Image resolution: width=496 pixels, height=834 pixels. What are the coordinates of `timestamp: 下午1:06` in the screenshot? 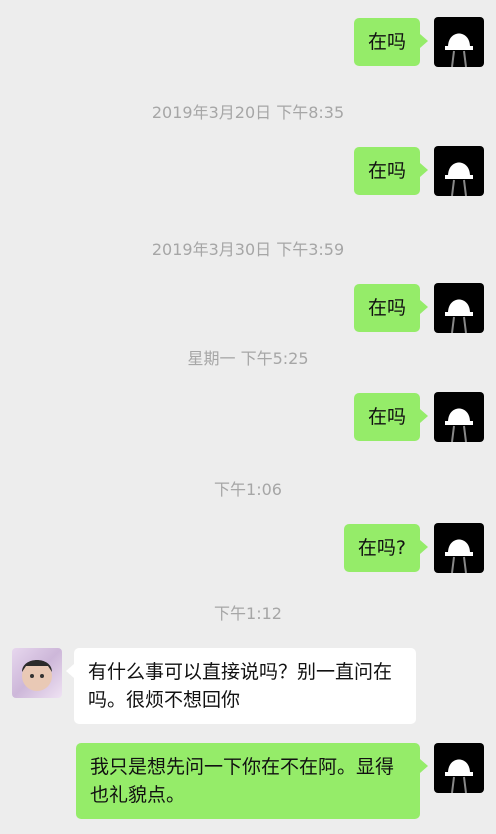 It's located at (248, 489).